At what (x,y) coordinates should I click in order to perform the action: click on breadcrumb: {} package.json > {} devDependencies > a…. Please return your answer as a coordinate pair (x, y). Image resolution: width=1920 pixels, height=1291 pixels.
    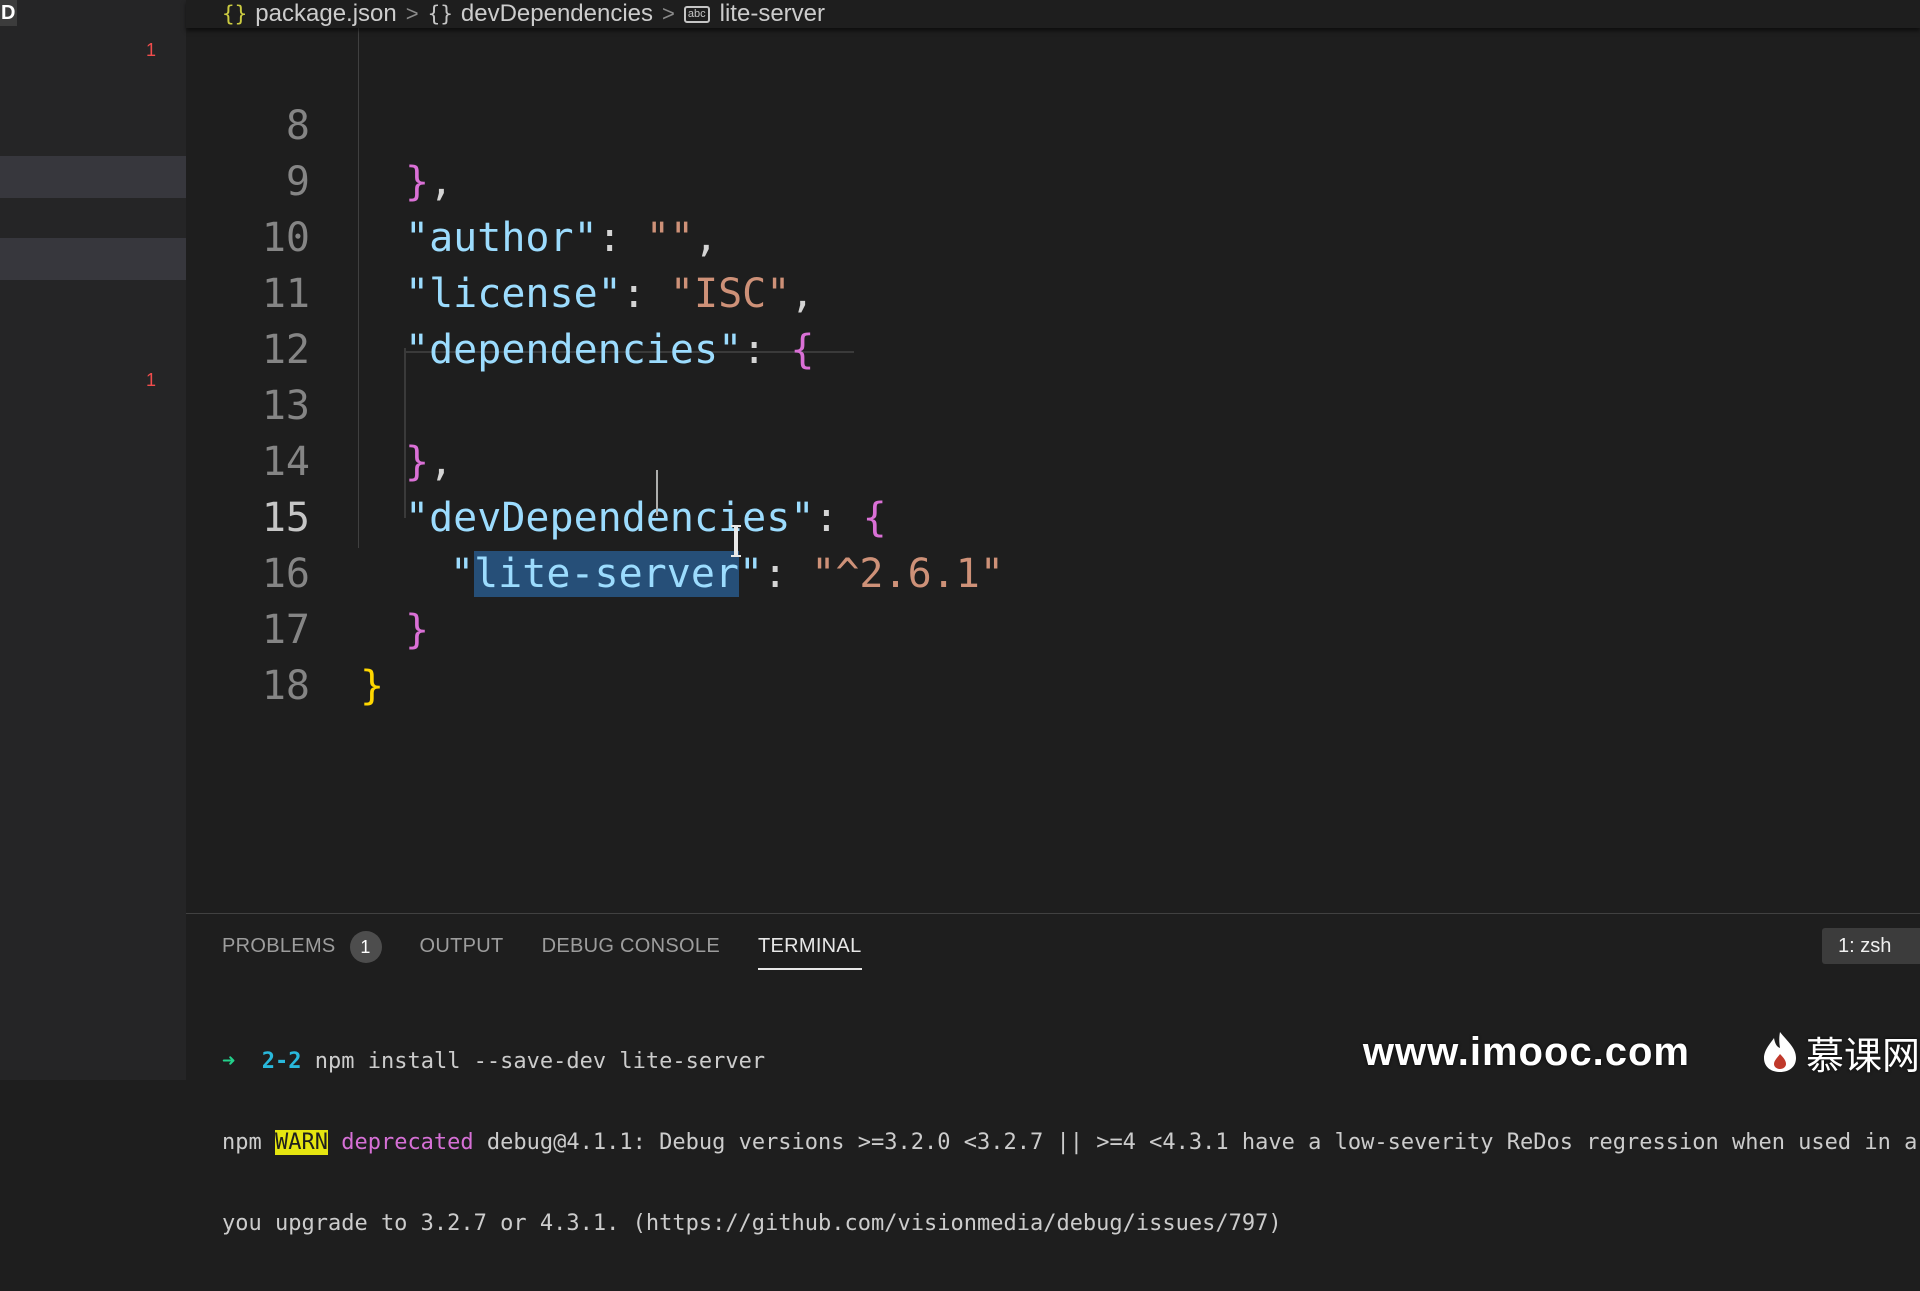
    Looking at the image, I should click on (1053, 14).